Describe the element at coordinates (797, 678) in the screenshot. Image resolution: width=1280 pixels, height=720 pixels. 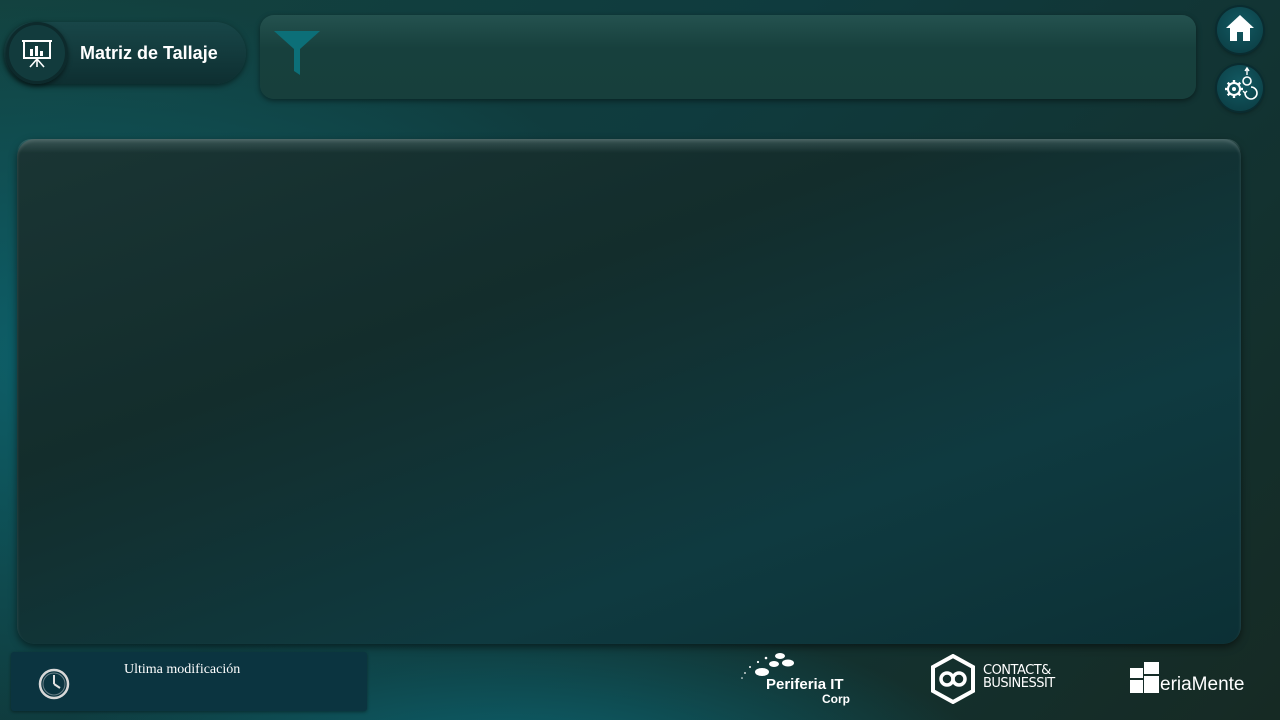
I see `periferia-logo: Periferia IT Corp` at that location.